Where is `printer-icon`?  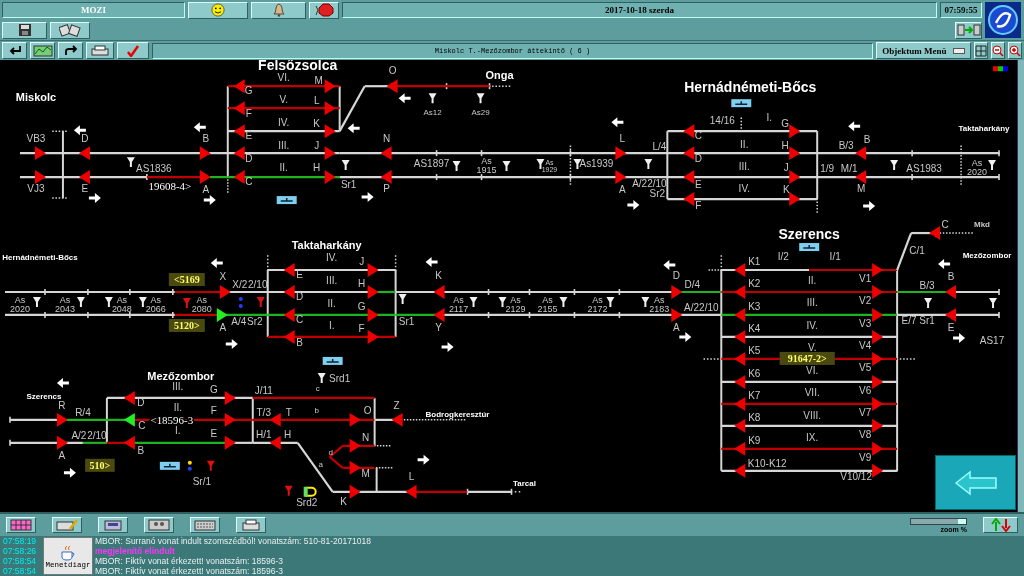
printer-icon is located at coordinates (100, 50).